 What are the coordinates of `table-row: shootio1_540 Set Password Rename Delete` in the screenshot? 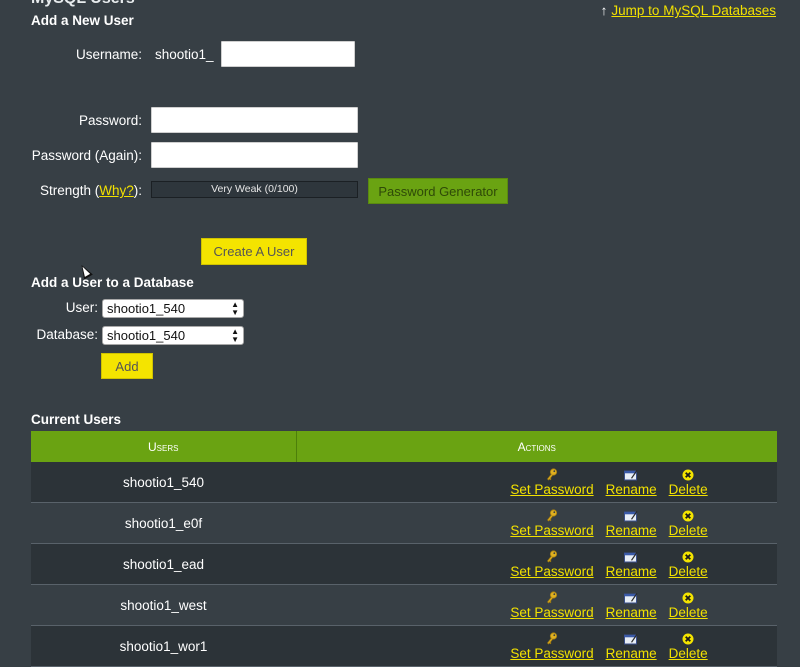 It's located at (404, 482).